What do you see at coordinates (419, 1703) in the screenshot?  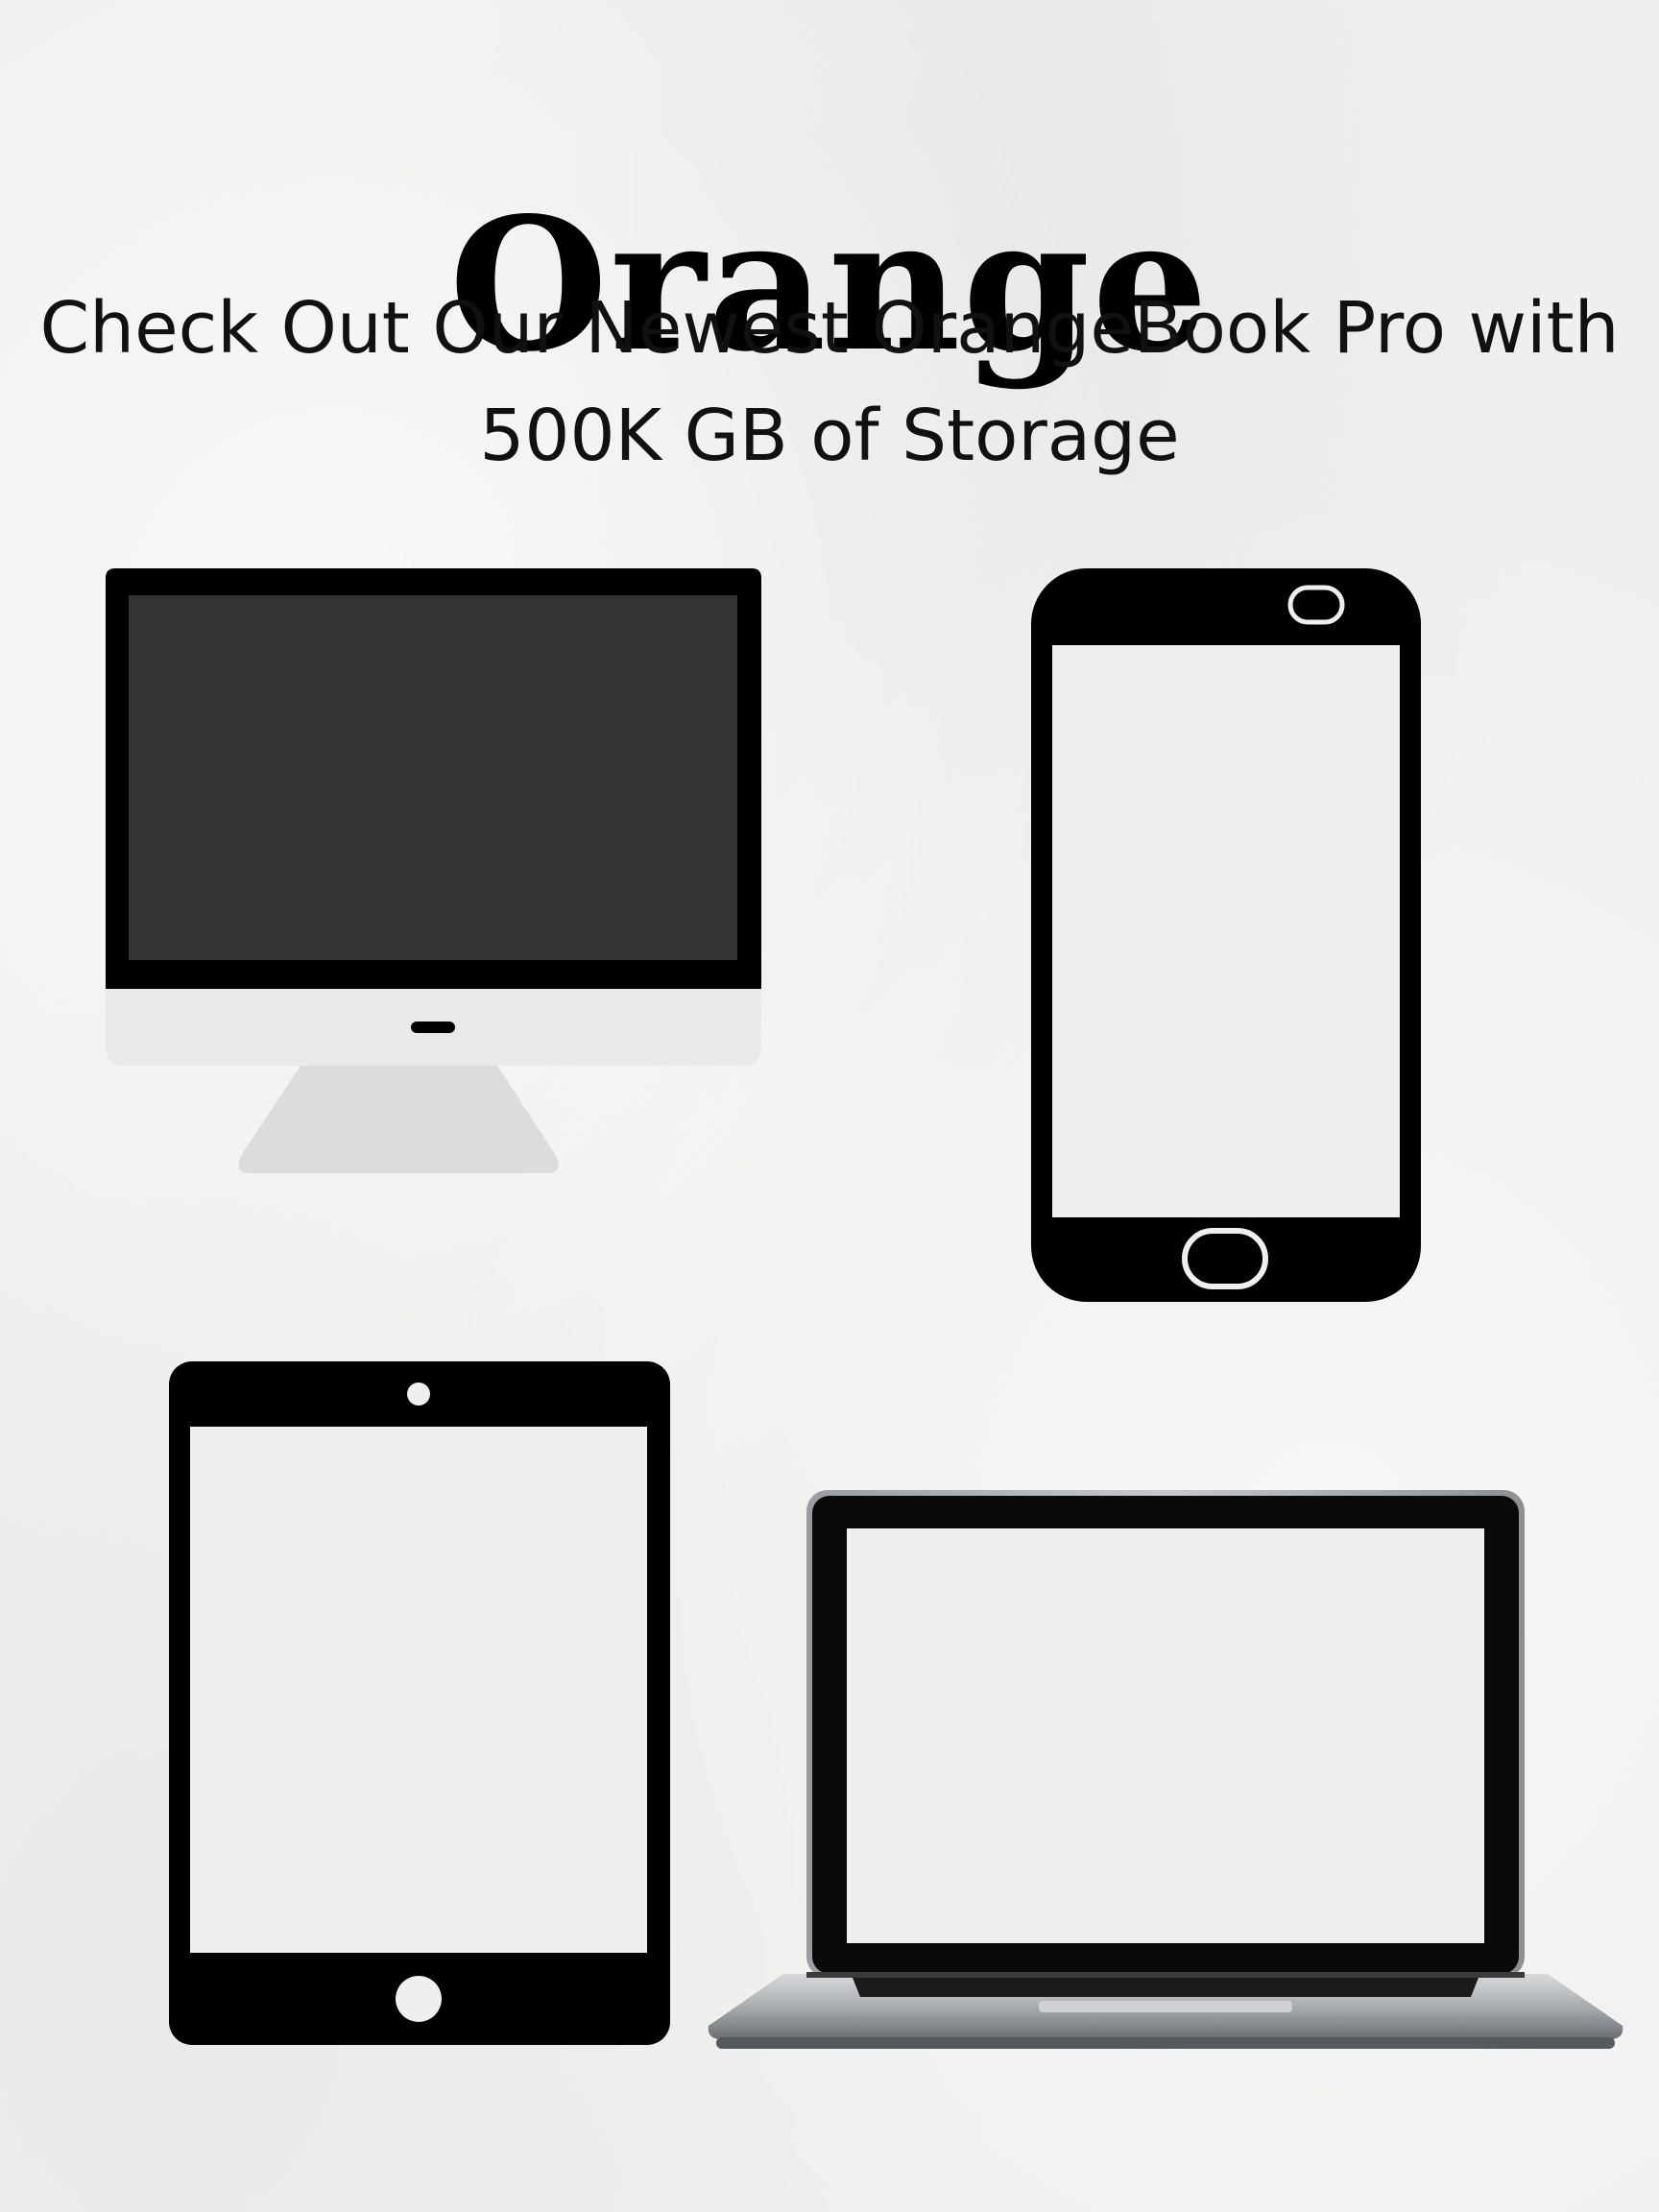 I see `tablet-icon` at bounding box center [419, 1703].